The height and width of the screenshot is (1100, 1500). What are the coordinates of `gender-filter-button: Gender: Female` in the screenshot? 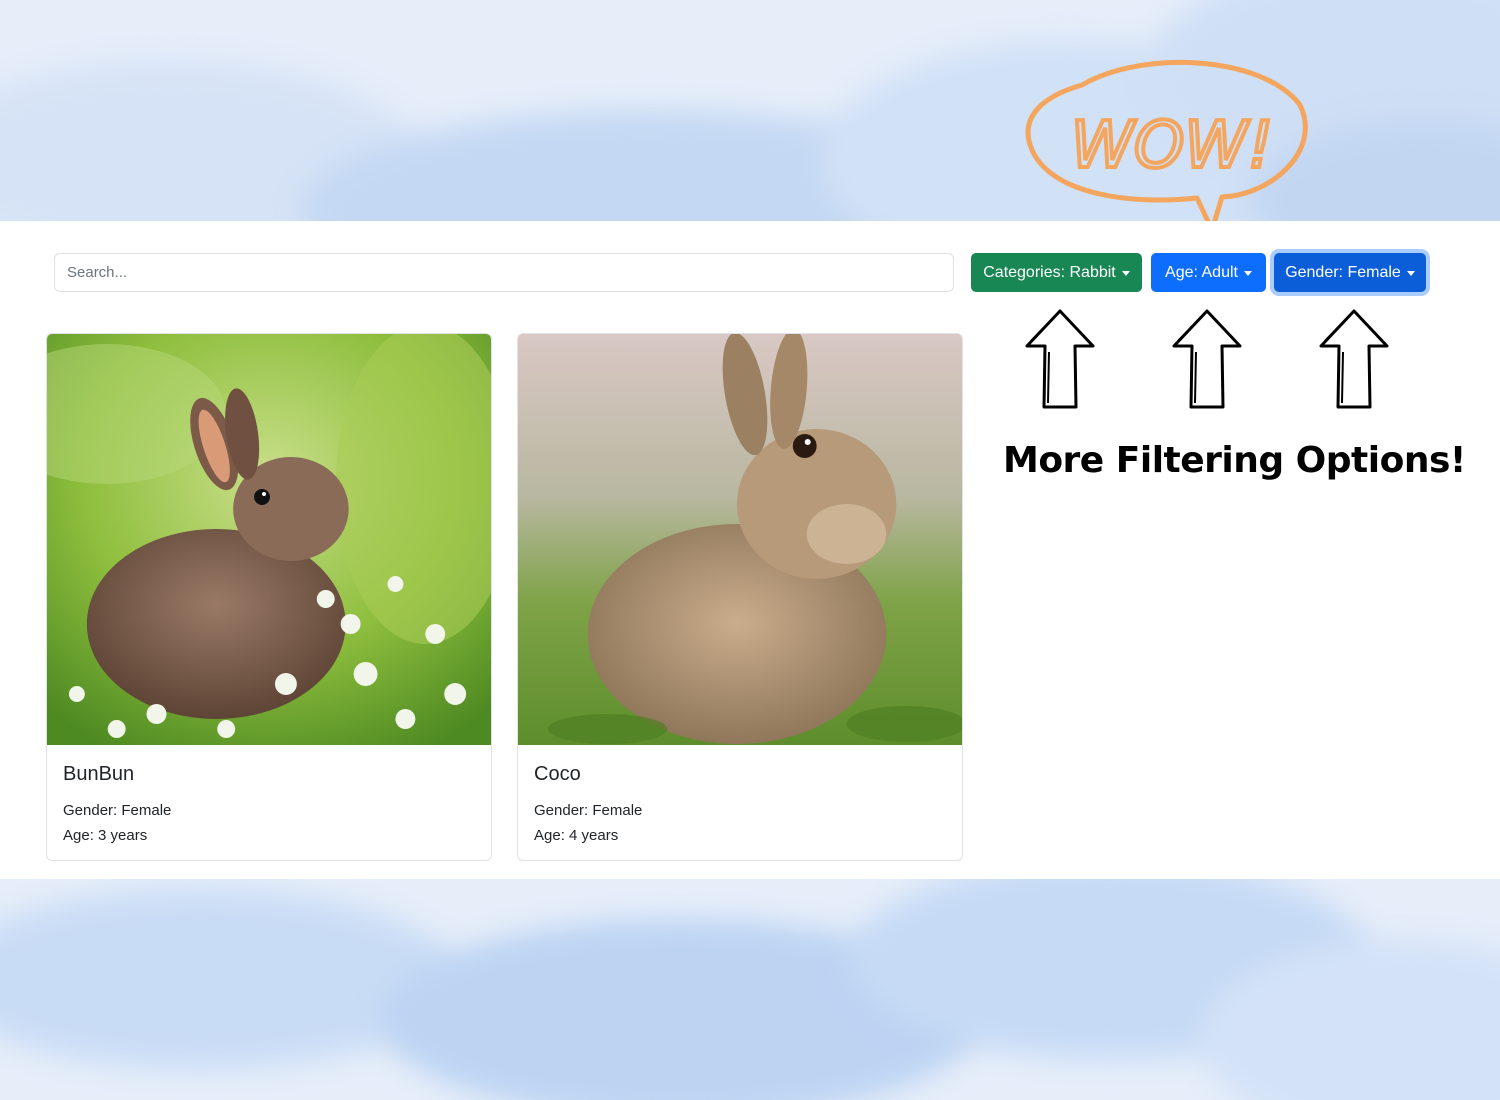 It's located at (1350, 272).